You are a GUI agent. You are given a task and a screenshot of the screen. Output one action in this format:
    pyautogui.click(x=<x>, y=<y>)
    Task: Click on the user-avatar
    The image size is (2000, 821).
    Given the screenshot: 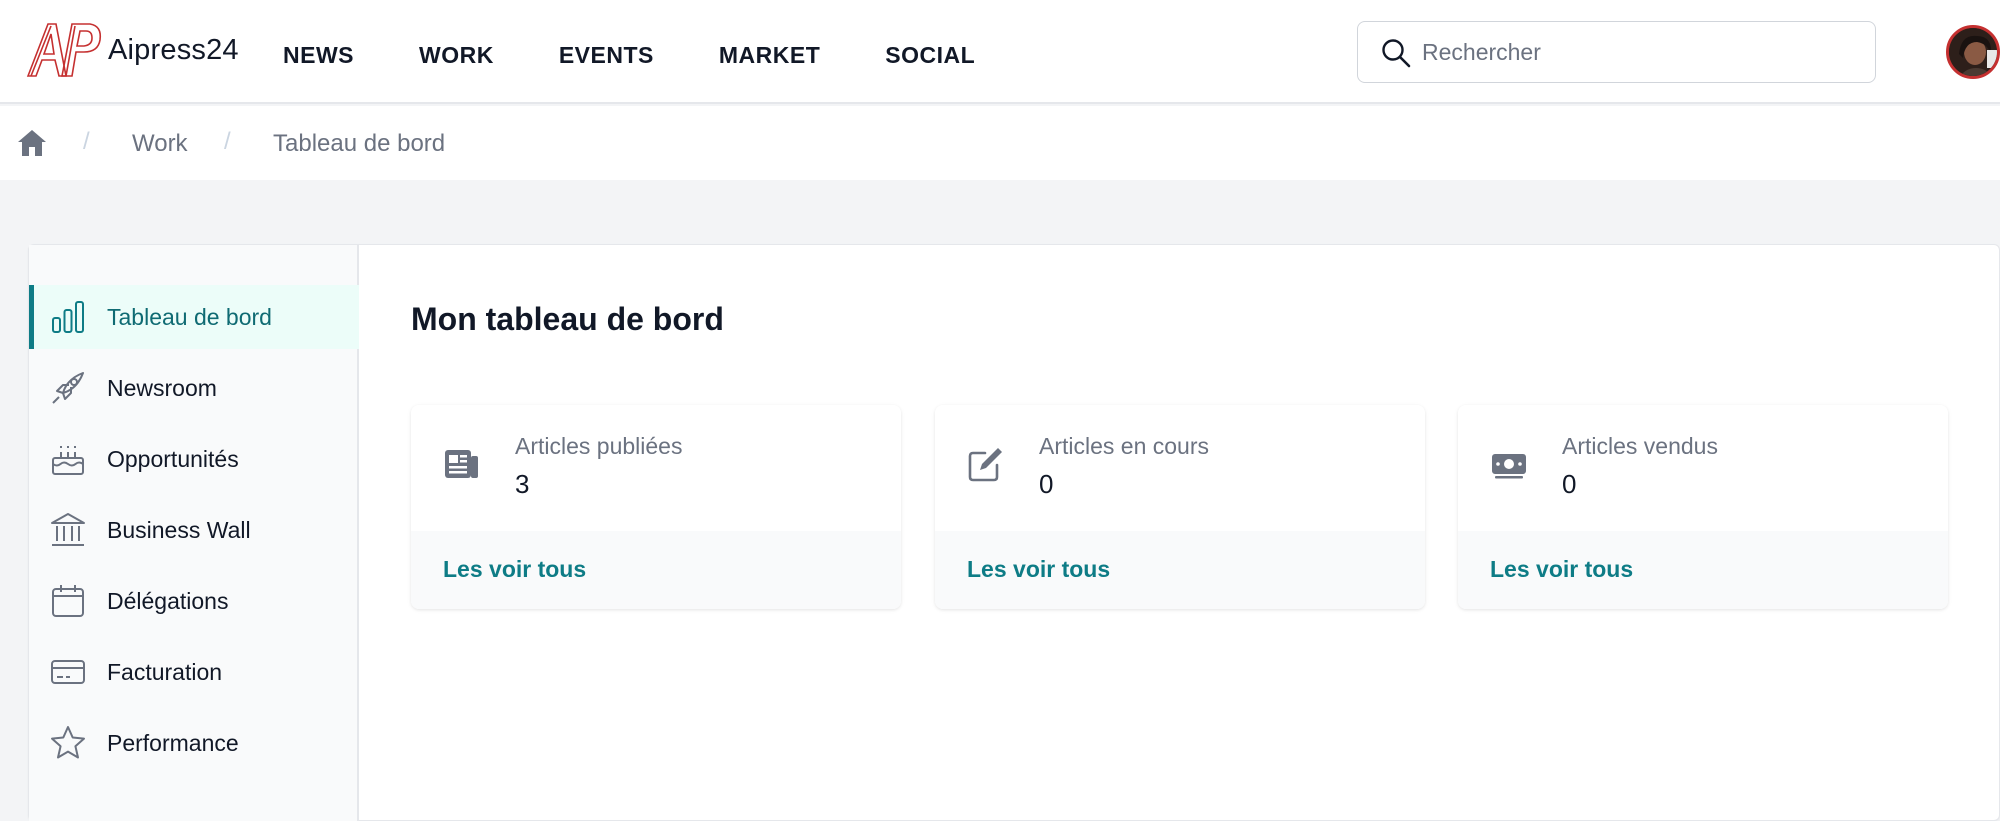 What is the action you would take?
    pyautogui.click(x=1973, y=52)
    